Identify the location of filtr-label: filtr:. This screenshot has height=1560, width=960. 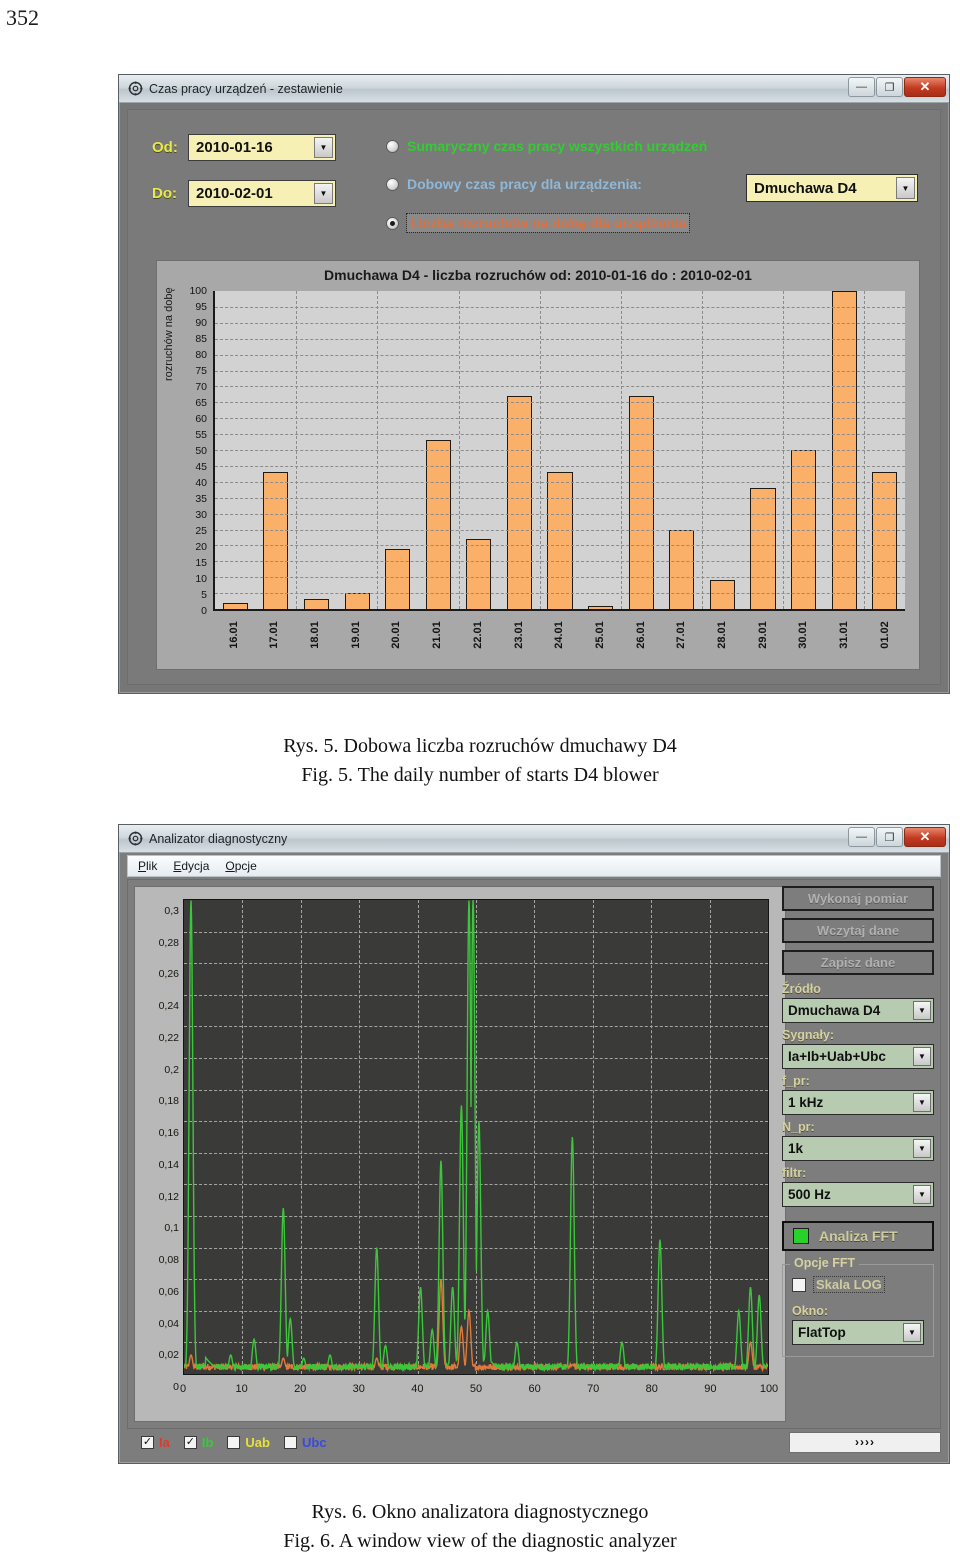
(794, 1173).